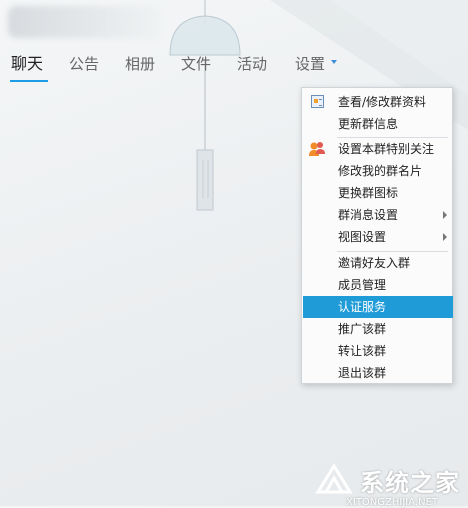 The width and height of the screenshot is (468, 508). Describe the element at coordinates (378, 351) in the screenshot. I see `menu-item-transfer-group: 转让该群` at that location.